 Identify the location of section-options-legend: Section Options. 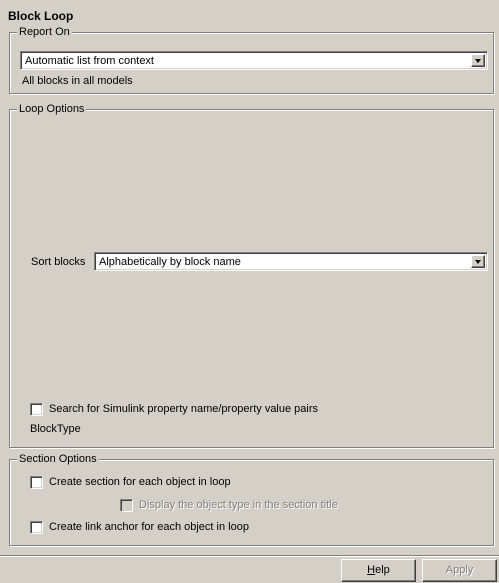
(58, 459).